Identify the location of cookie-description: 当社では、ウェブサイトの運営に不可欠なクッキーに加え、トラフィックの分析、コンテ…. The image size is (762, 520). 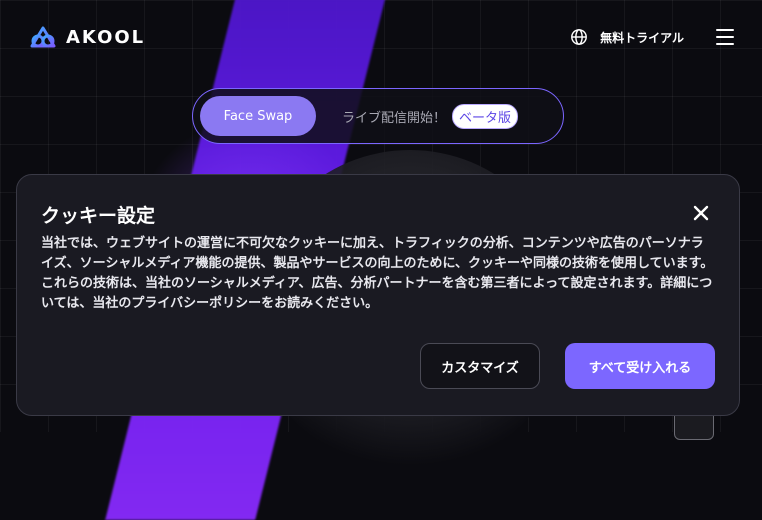
(377, 273).